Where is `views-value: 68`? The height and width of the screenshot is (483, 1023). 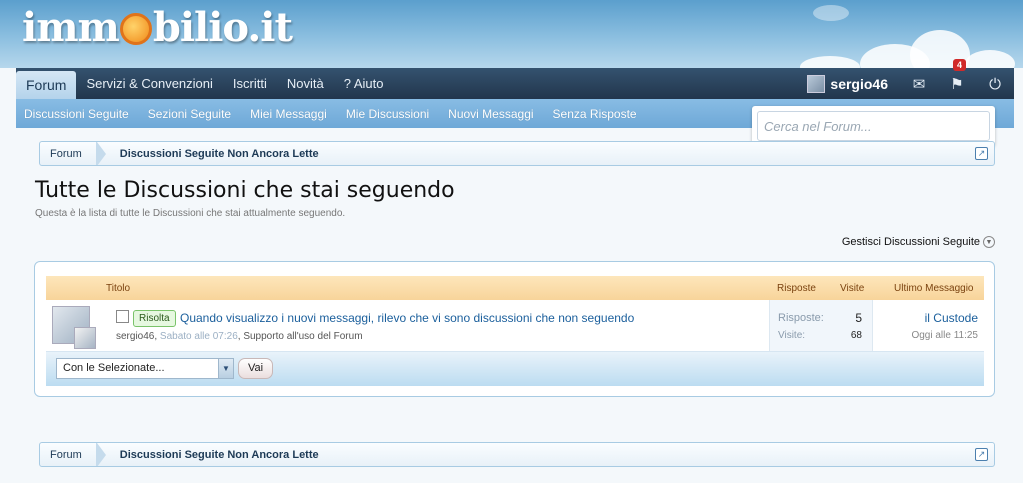
views-value: 68 is located at coordinates (856, 335).